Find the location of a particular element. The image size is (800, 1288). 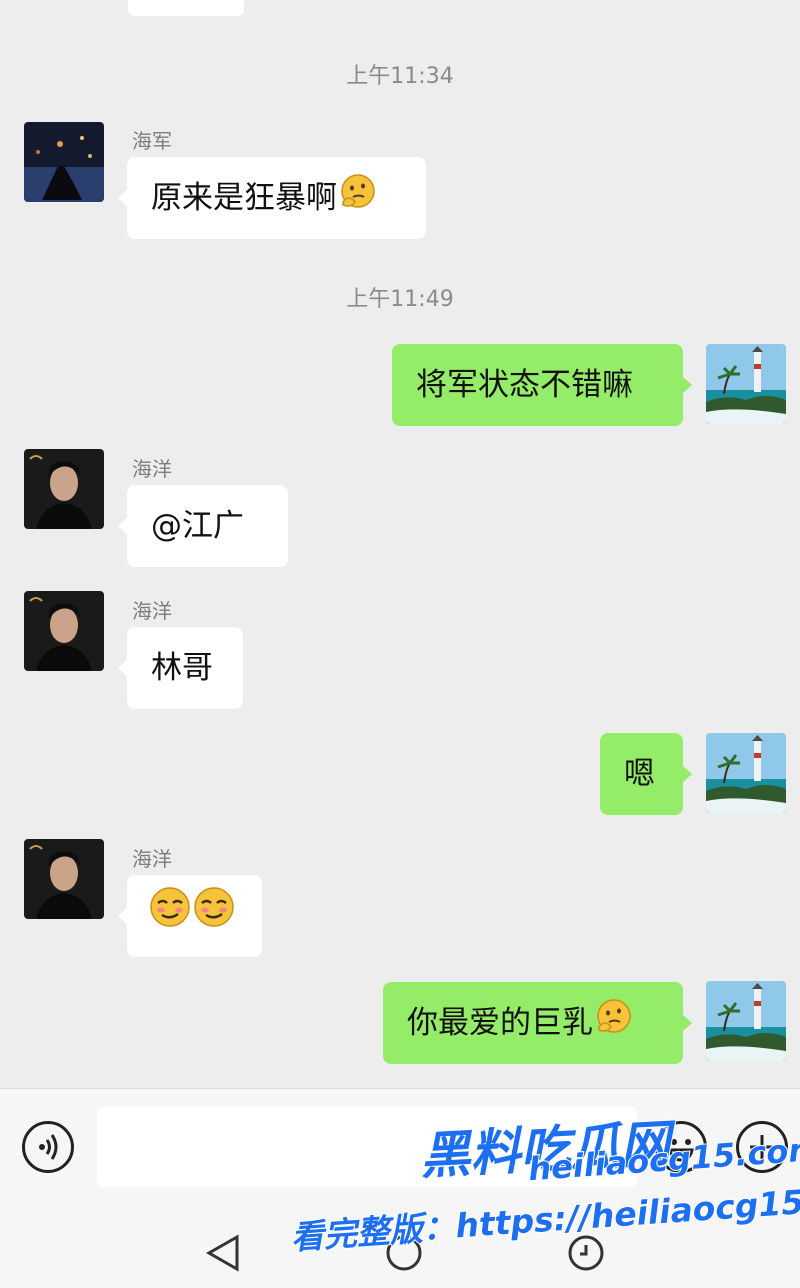

message-text: 嗯 is located at coordinates (639, 774).